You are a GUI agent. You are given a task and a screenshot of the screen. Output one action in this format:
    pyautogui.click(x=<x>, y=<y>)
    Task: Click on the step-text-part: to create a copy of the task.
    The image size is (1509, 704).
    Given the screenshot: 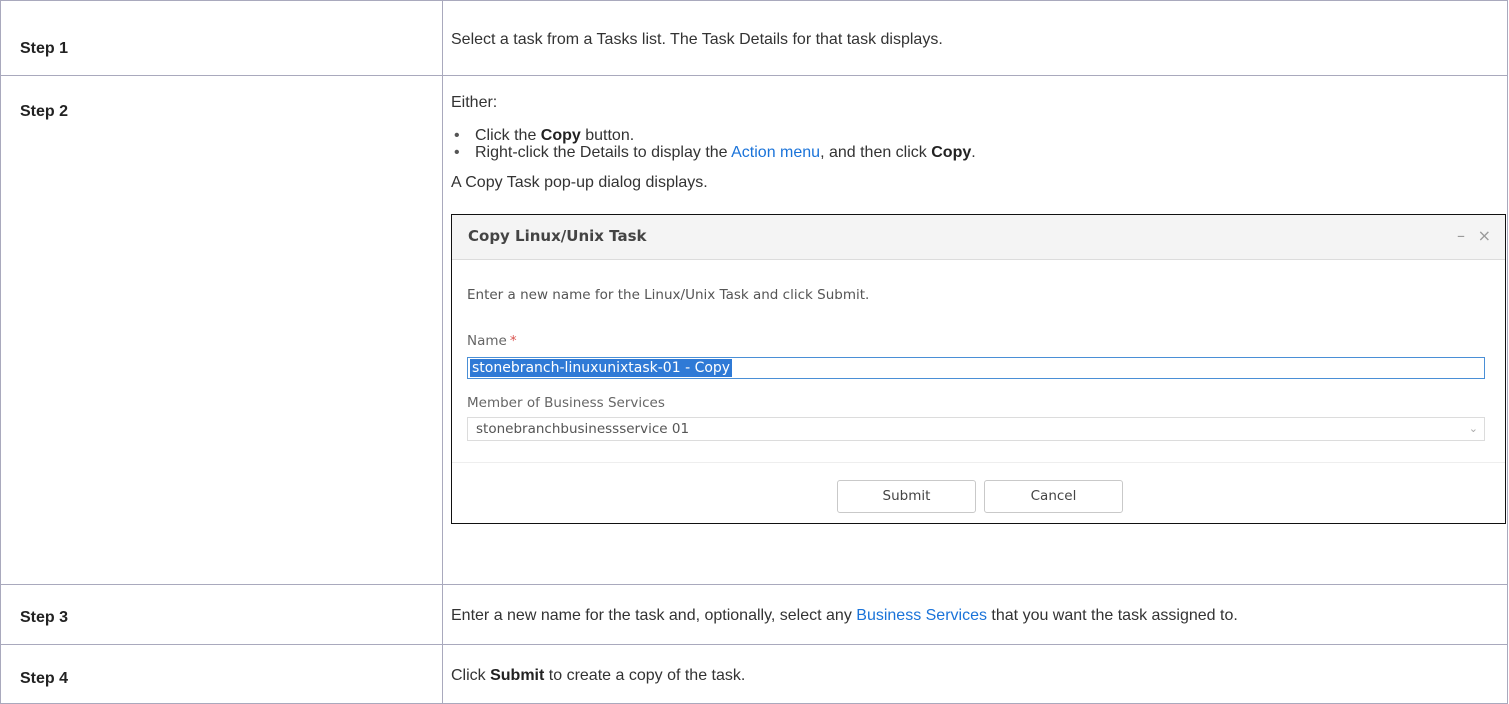 What is the action you would take?
    pyautogui.click(x=645, y=675)
    